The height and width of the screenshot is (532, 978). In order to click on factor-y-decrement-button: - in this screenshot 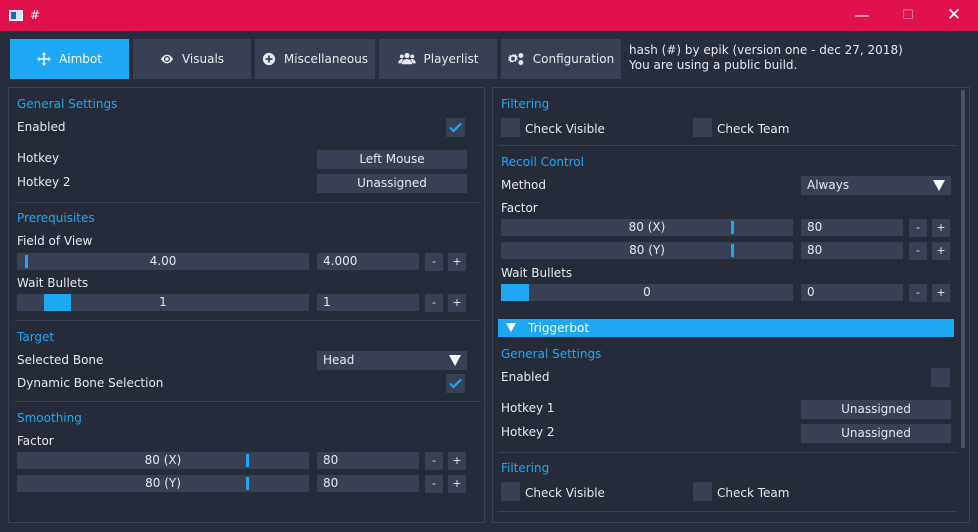, I will do `click(434, 484)`.